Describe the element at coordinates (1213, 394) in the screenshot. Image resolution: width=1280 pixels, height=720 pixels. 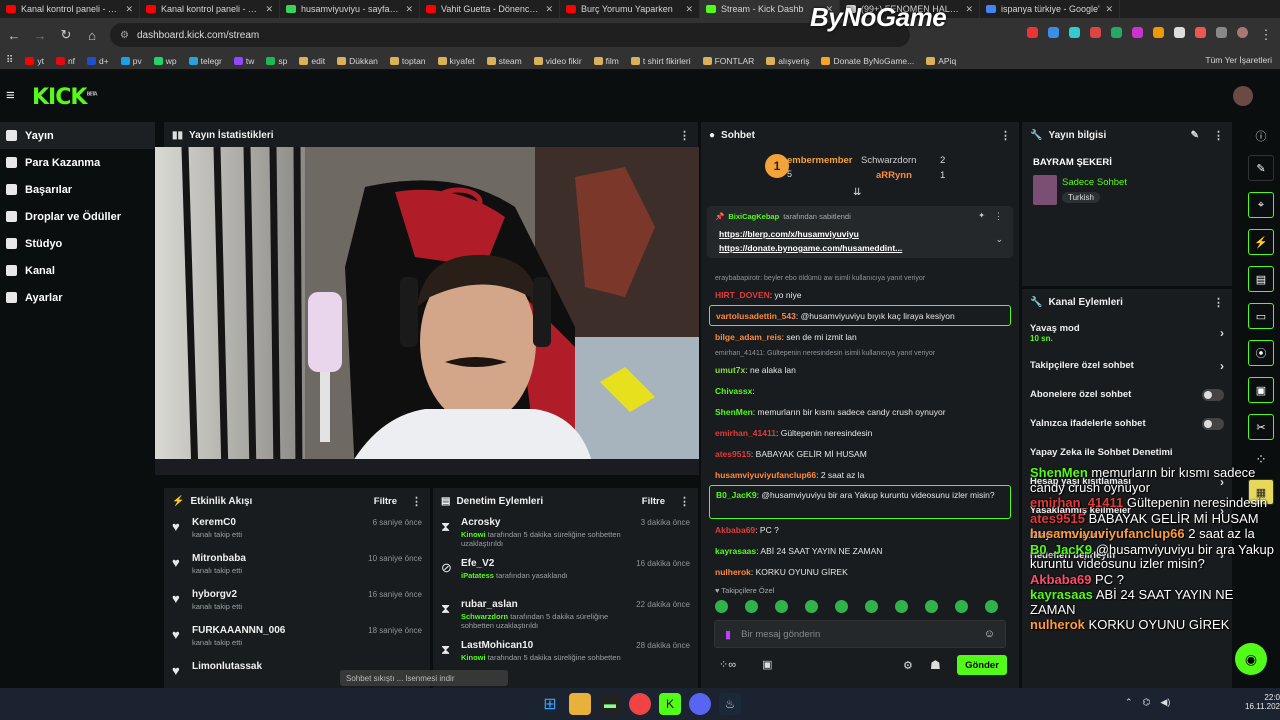
I see `subs-chat-toggle` at that location.